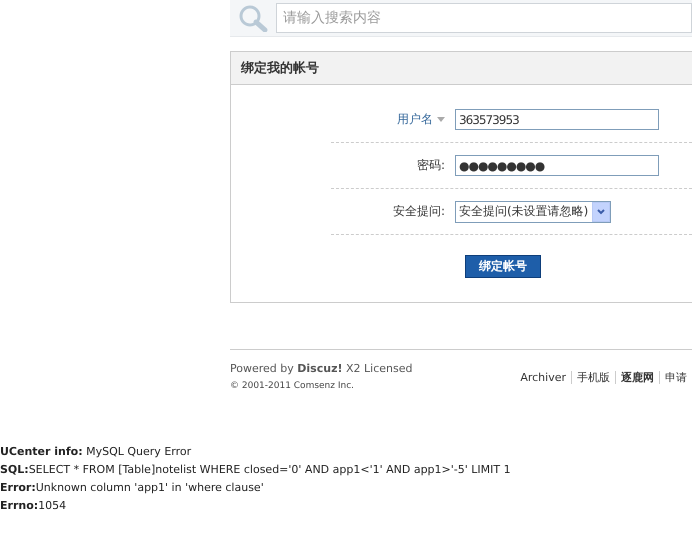 The width and height of the screenshot is (692, 548). I want to click on error-line: Error:Unknown column 'app1' in 'where clause', so click(132, 488).